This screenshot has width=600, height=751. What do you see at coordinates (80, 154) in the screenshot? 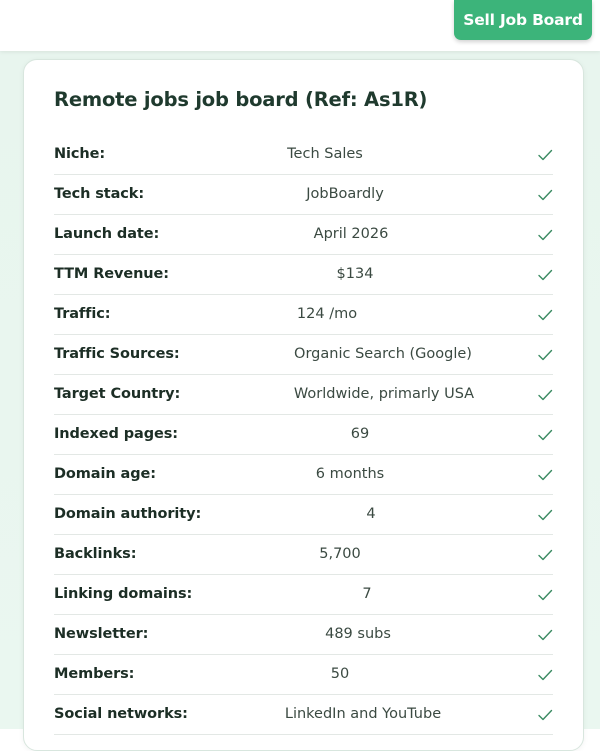
I see `detail-label: Niche:` at bounding box center [80, 154].